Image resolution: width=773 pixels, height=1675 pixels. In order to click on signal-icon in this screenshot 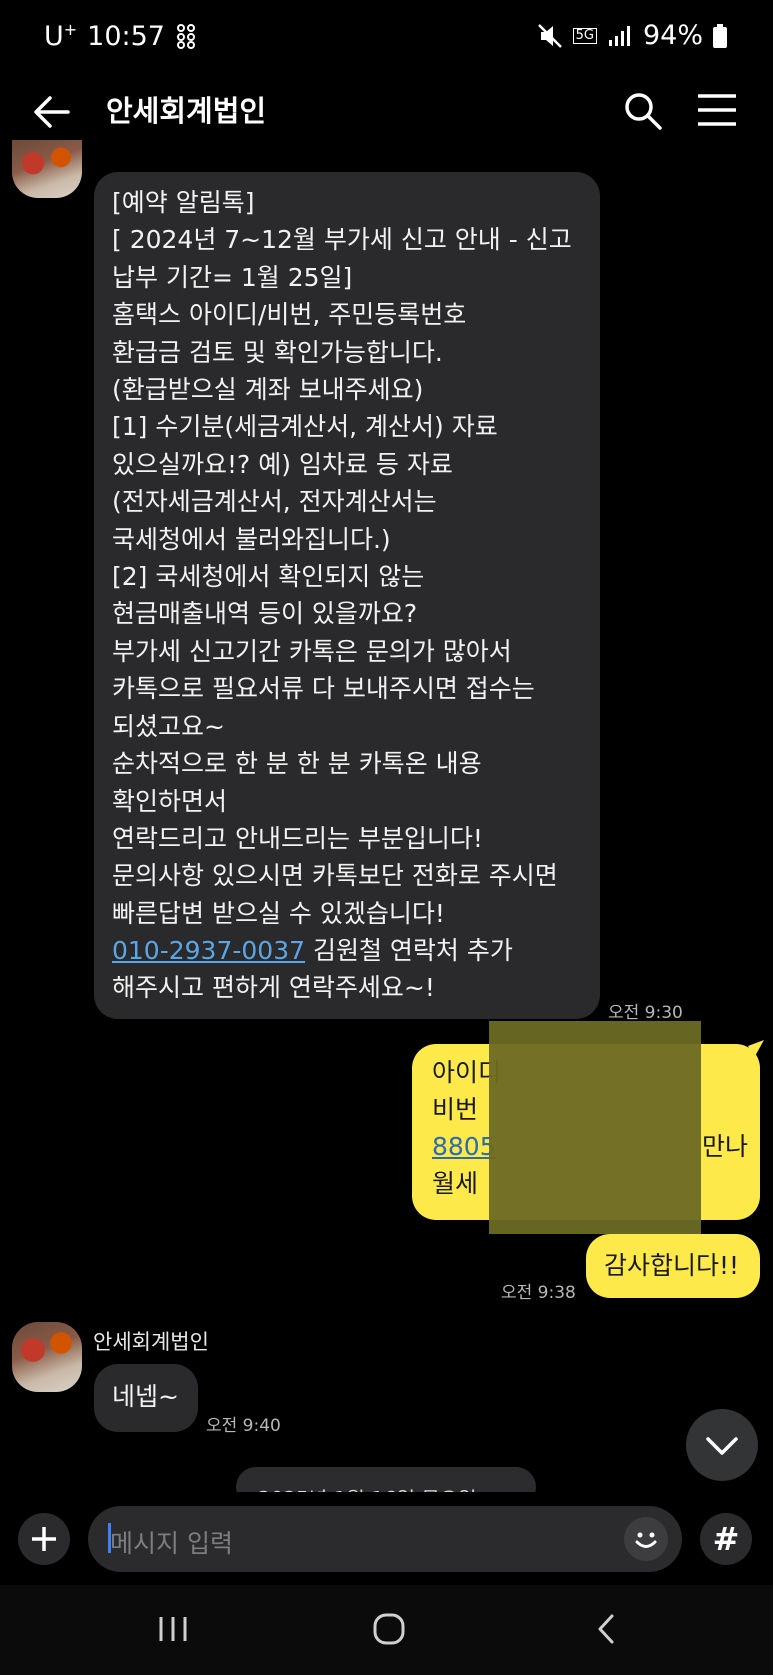, I will do `click(619, 35)`.